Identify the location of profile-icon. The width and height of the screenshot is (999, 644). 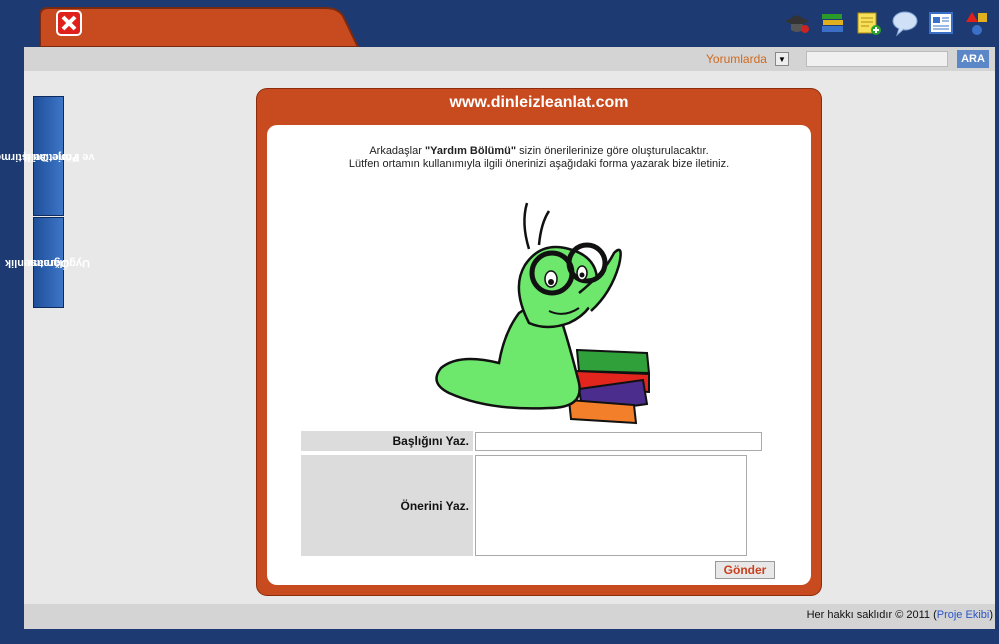
(104, 23).